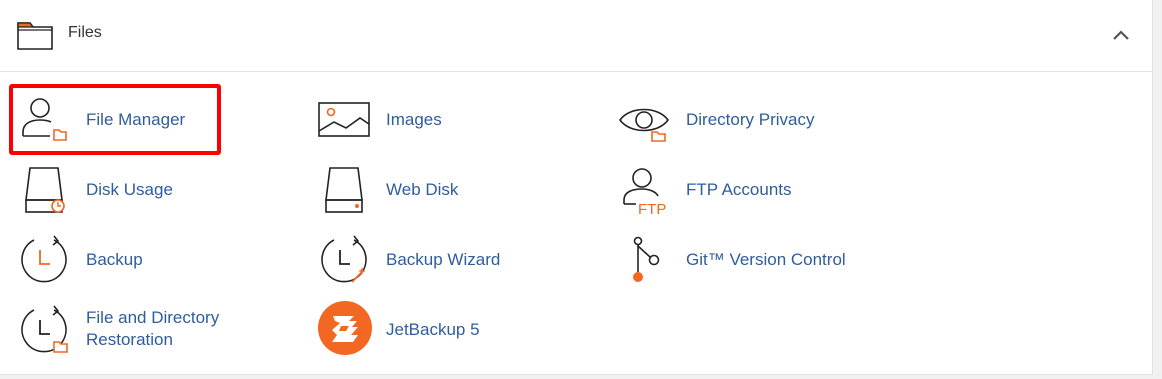 This screenshot has width=1162, height=379. I want to click on disk-usage-link: Disk Usage, so click(118, 190).